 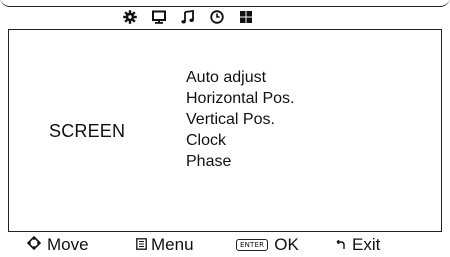 I want to click on move-hint: Move, so click(x=57, y=245).